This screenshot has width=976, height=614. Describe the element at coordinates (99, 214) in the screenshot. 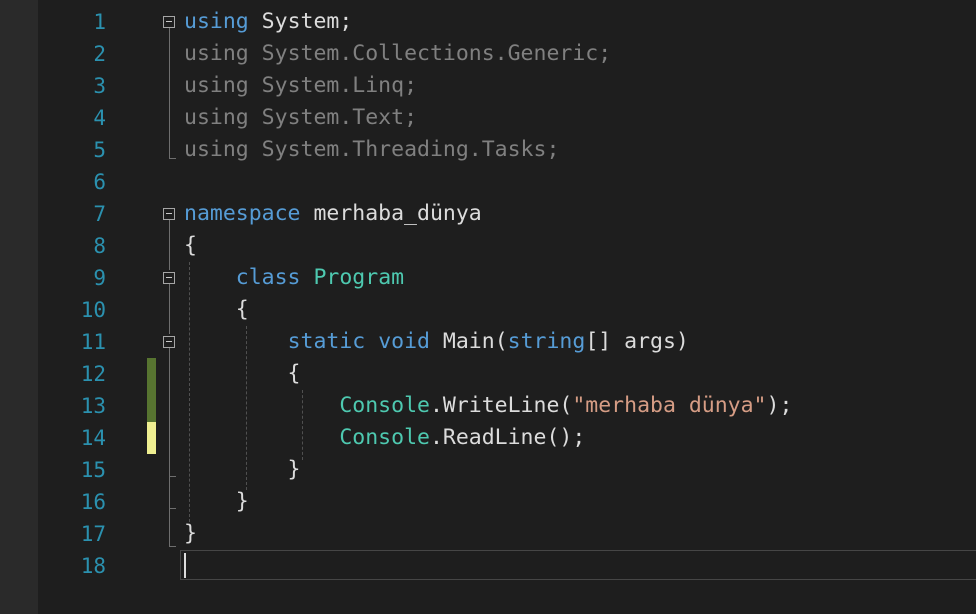

I see `line-number: 7` at that location.